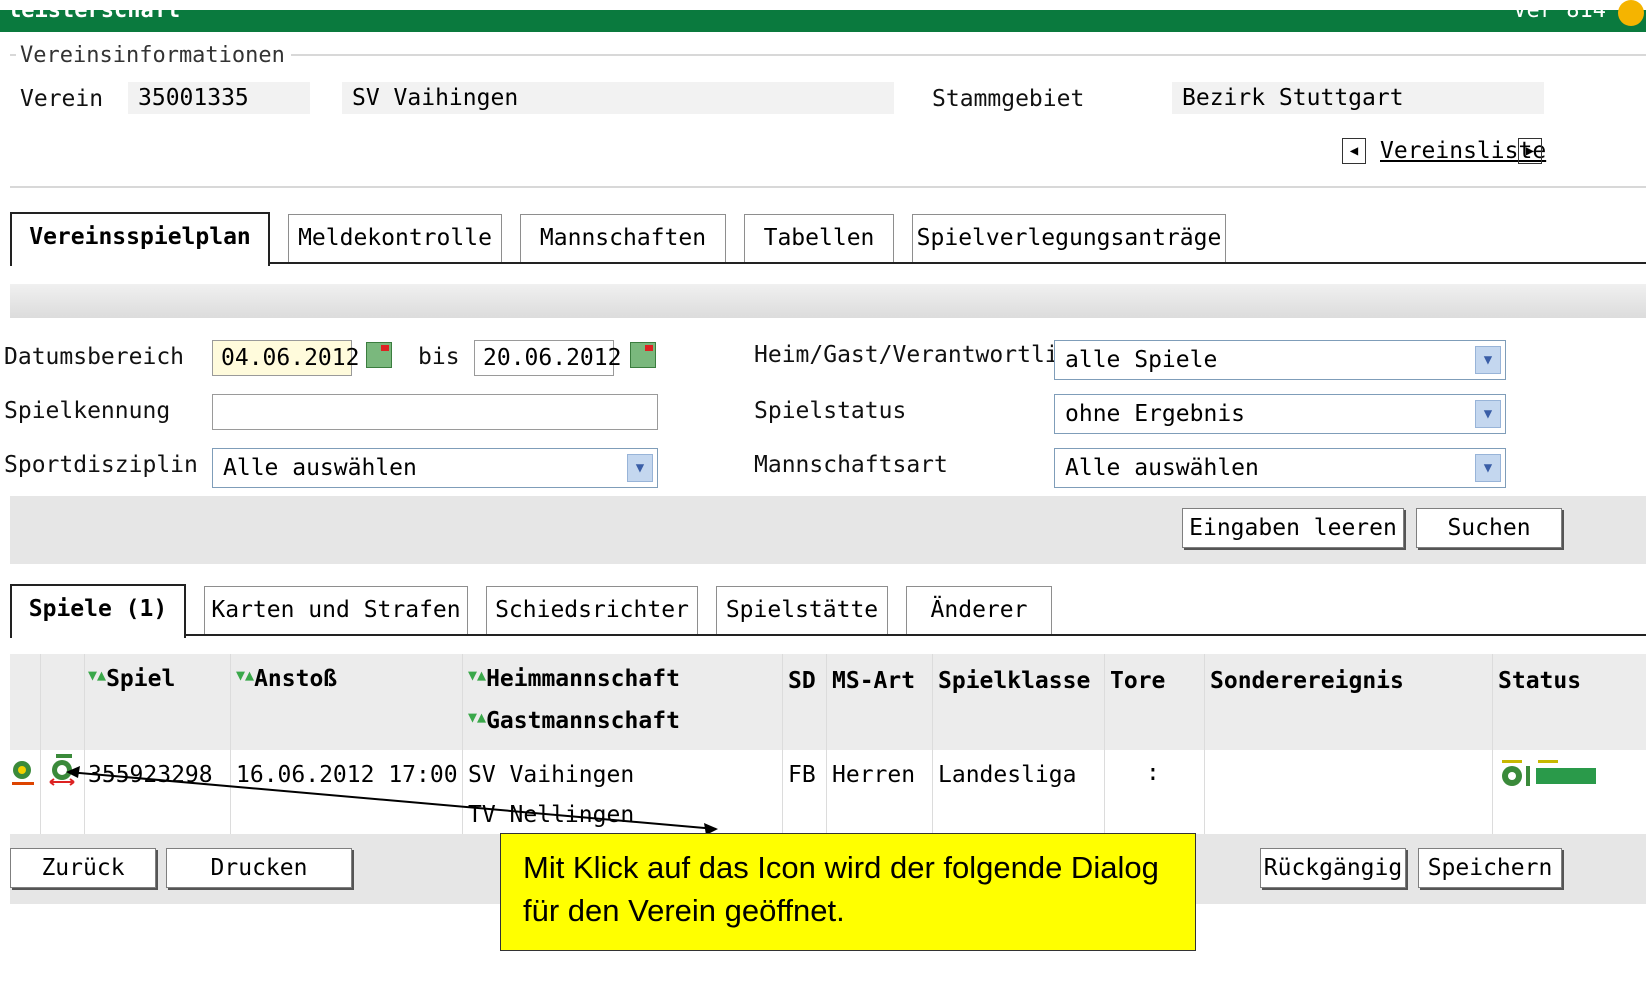 The height and width of the screenshot is (990, 1646). What do you see at coordinates (140, 239) in the screenshot?
I see `tab-vereinsspielplan: Vereinsspielplan` at bounding box center [140, 239].